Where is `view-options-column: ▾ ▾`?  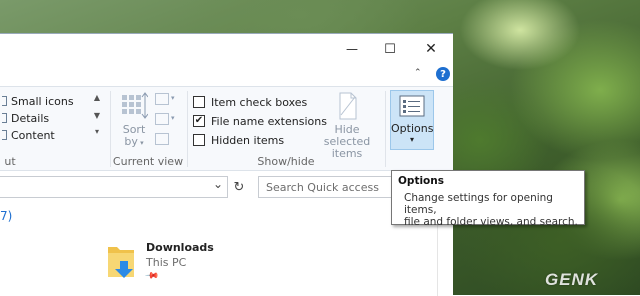
view-options-column: ▾ ▾ is located at coordinates (168, 123).